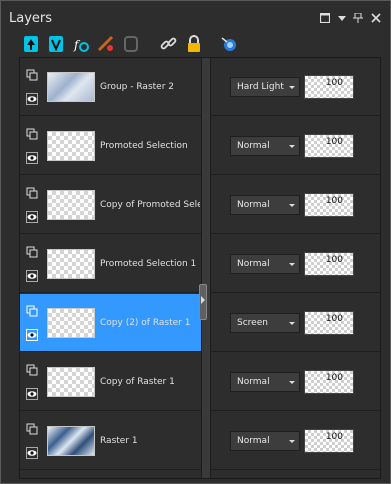  What do you see at coordinates (195, 16) in the screenshot?
I see `title-bar: Layers` at bounding box center [195, 16].